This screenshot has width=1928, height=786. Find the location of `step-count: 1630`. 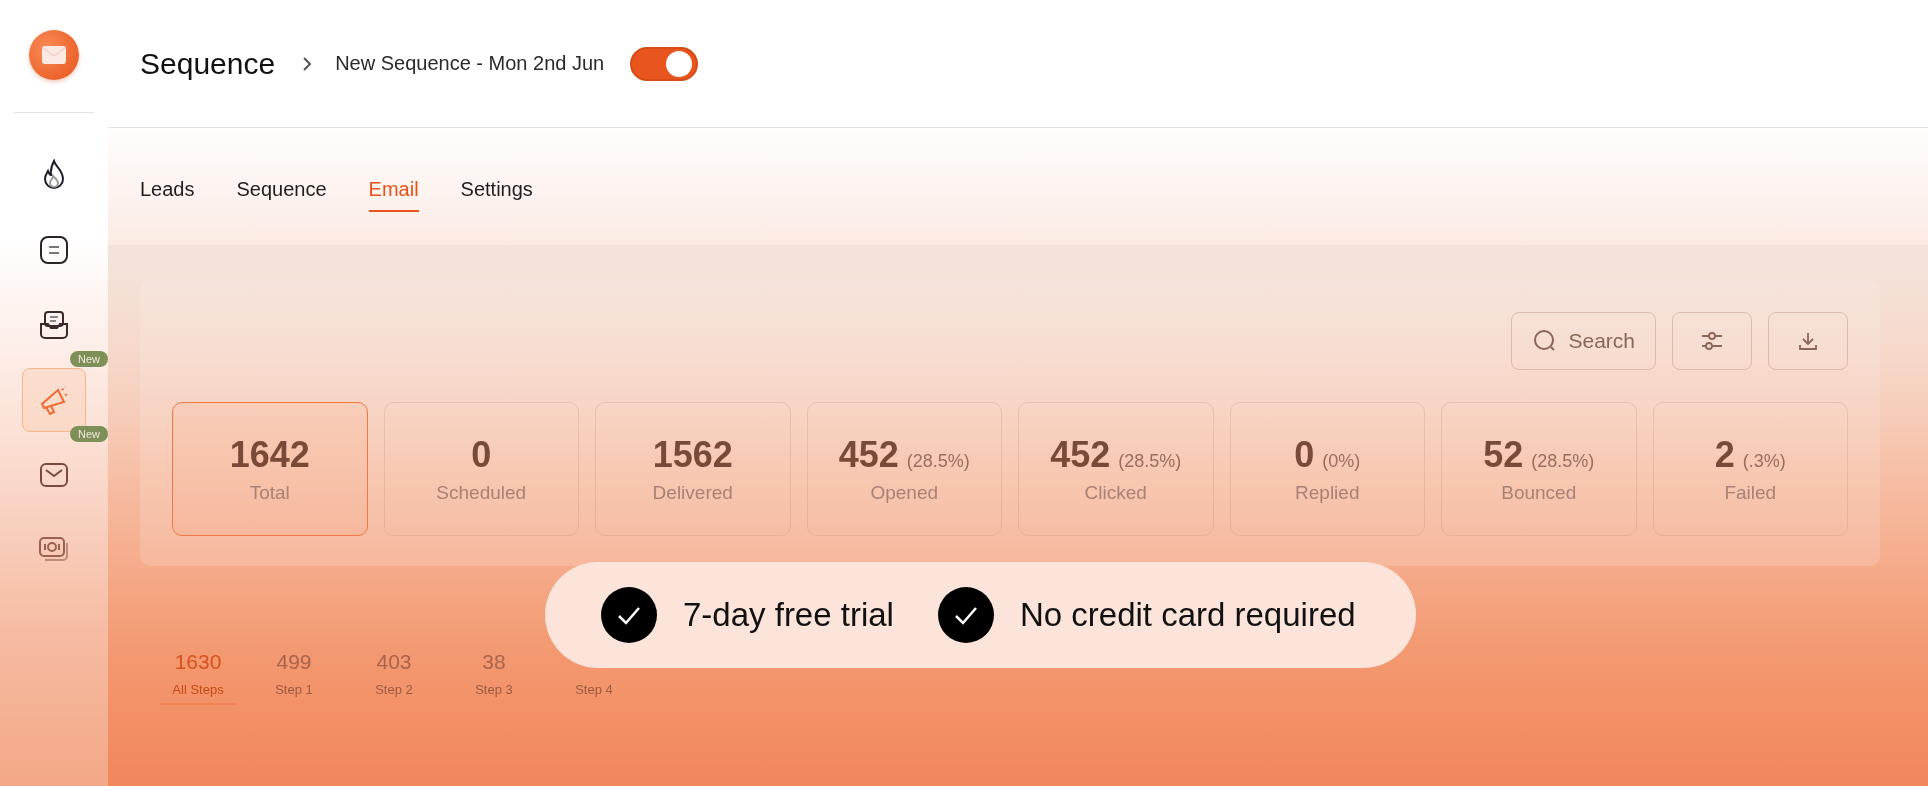

step-count: 1630 is located at coordinates (198, 662).